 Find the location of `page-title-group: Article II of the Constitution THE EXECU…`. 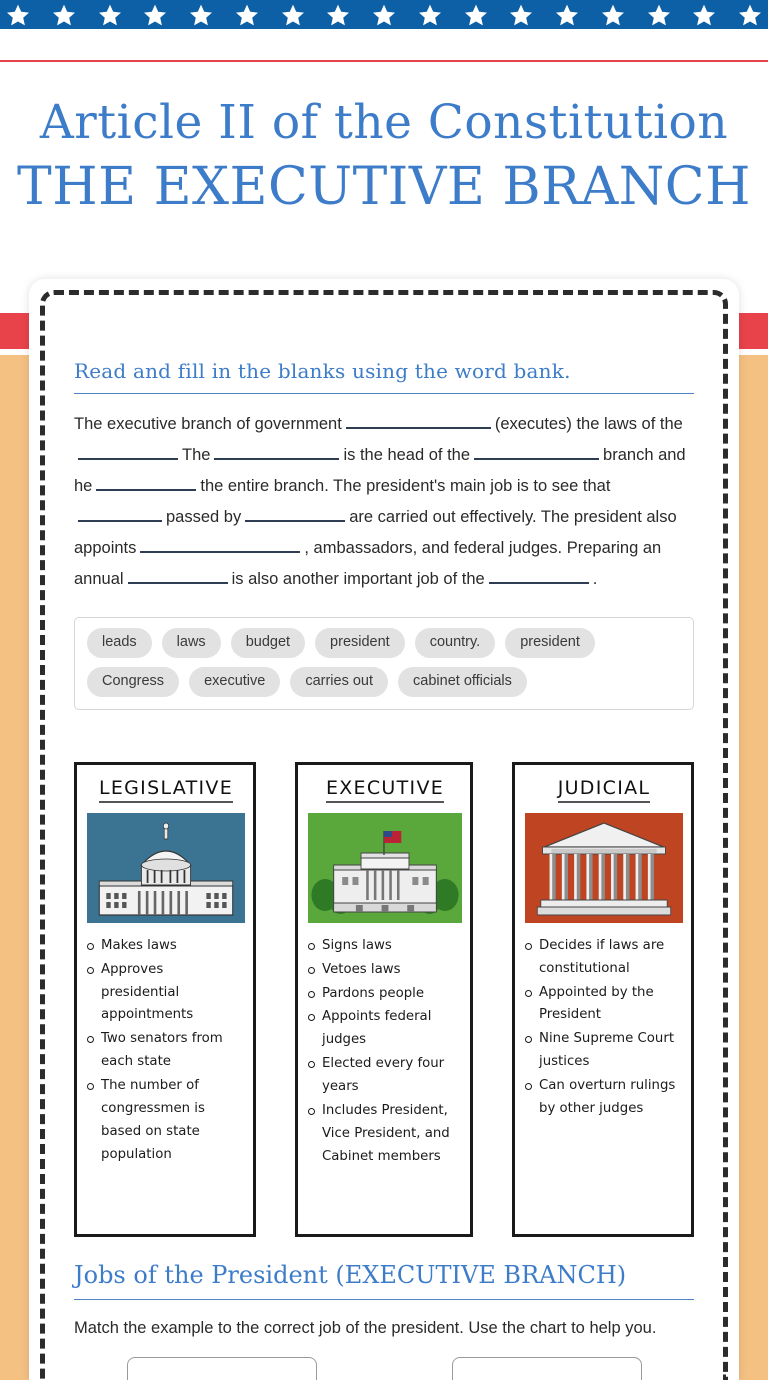

page-title-group: Article II of the Constitution THE EXECU… is located at coordinates (384, 156).